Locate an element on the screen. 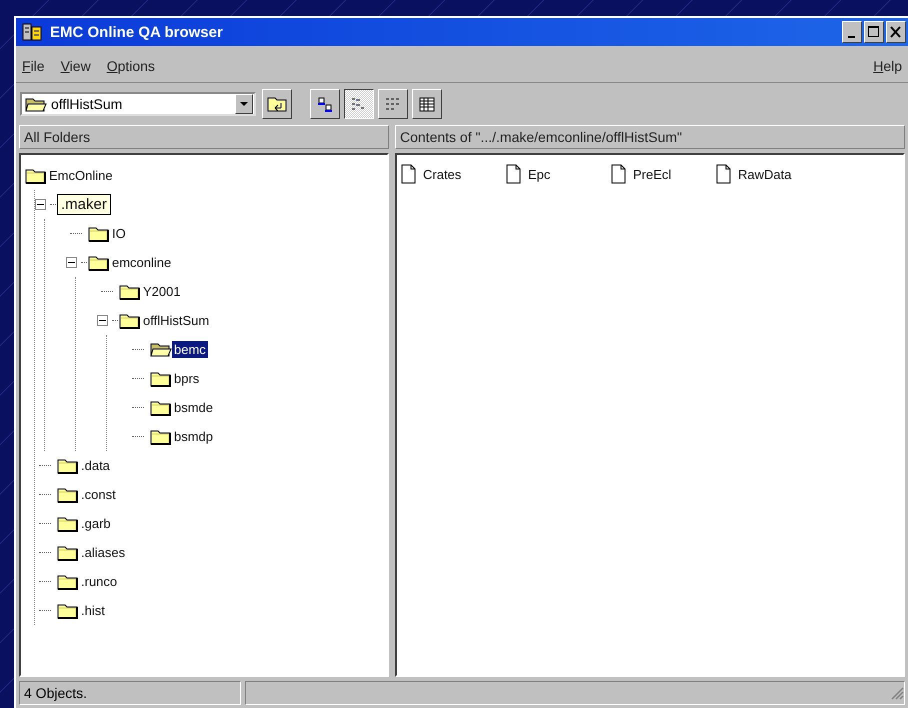 The width and height of the screenshot is (908, 708). folder-tooltip: .maker is located at coordinates (84, 204).